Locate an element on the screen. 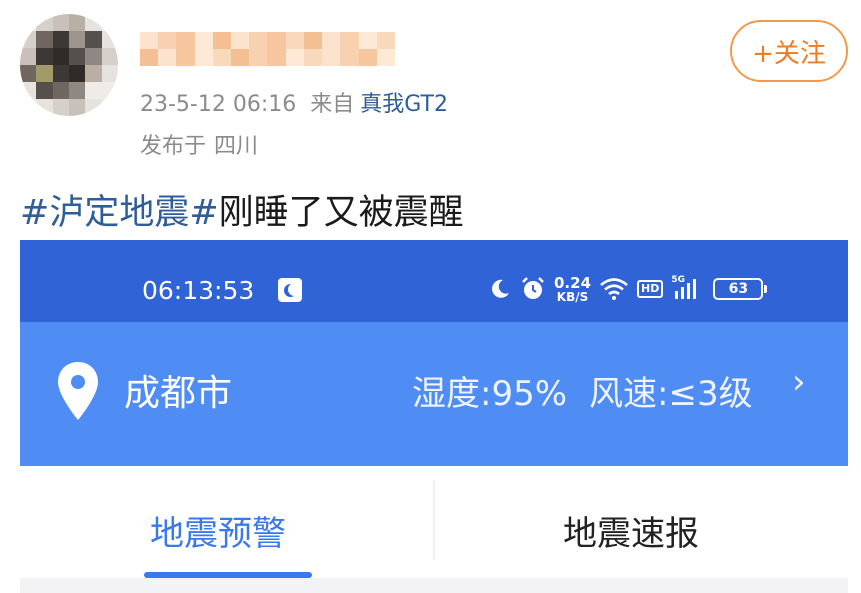 This screenshot has height=593, width=861. humidity: 湿度:95% is located at coordinates (490, 394).